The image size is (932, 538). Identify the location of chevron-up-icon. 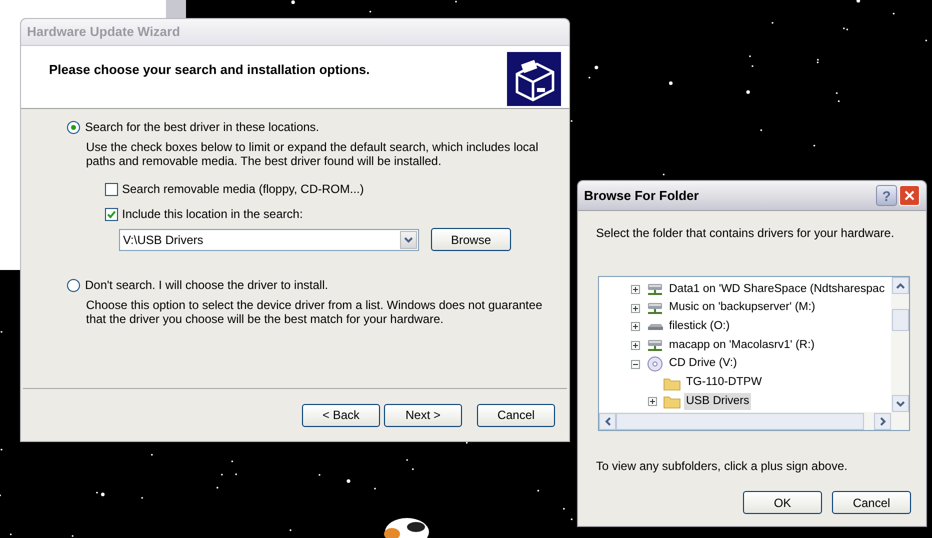
(900, 285).